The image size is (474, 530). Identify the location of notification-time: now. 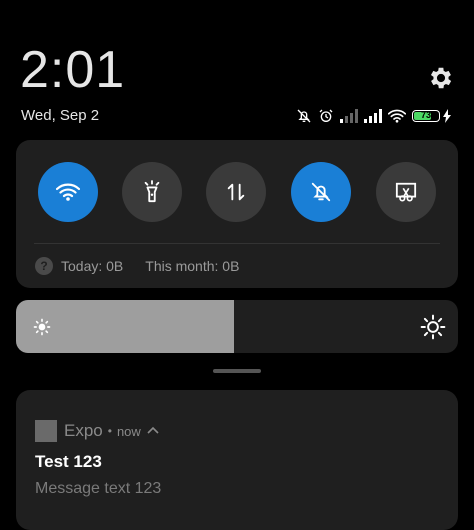
(128, 431).